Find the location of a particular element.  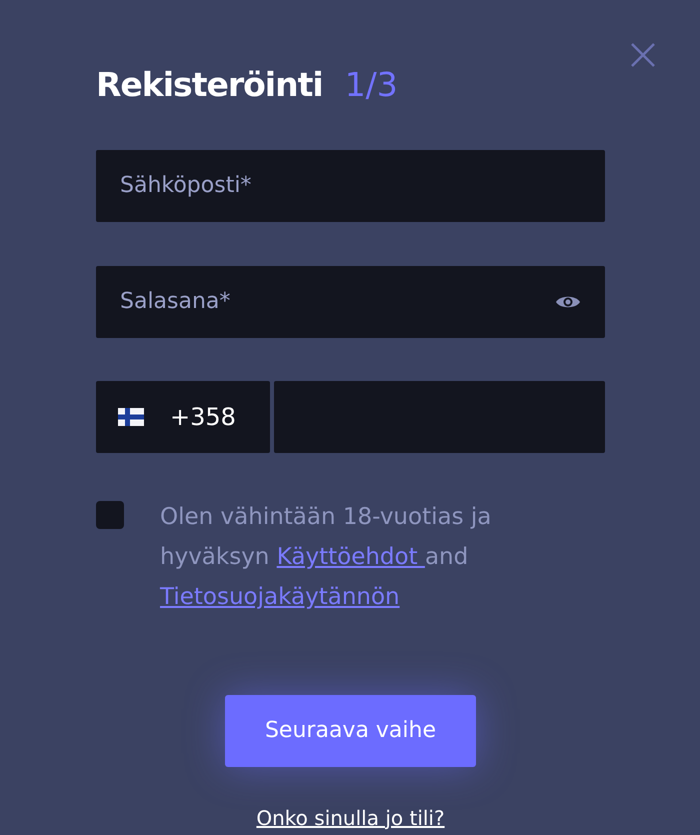

dialog-title: Rekisteröinti is located at coordinates (209, 85).